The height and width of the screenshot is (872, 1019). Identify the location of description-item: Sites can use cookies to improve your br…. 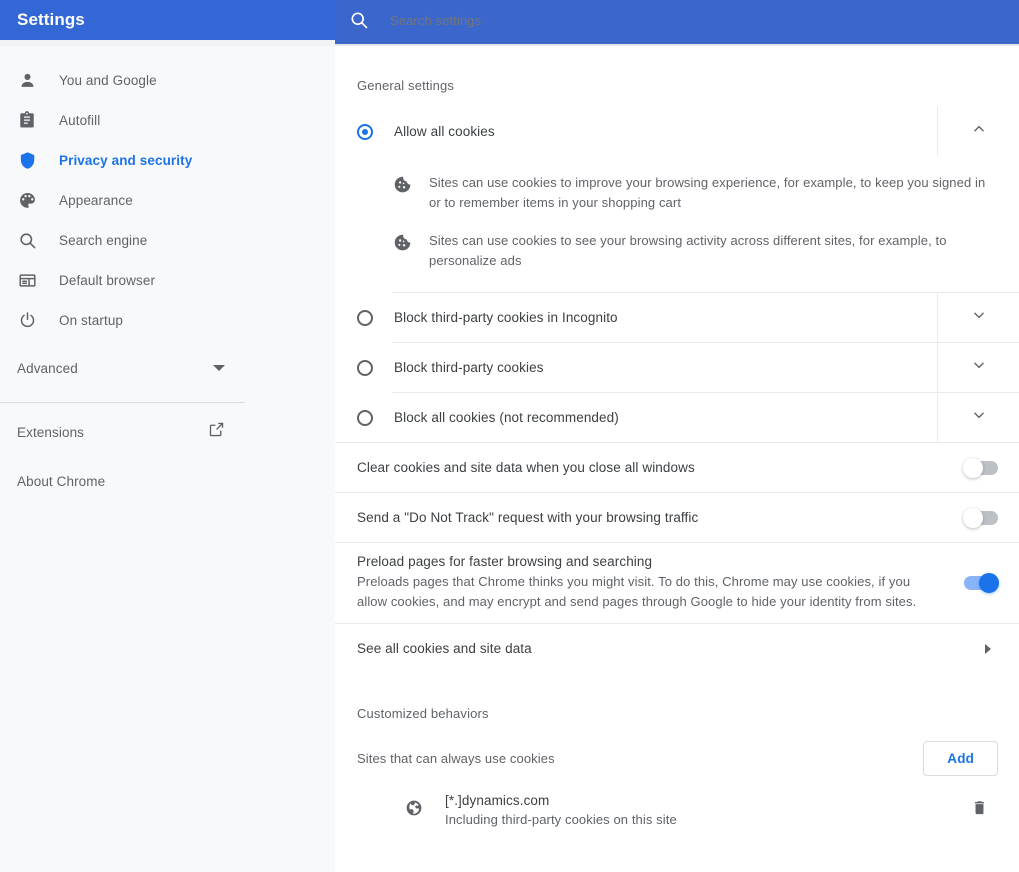
(677, 193).